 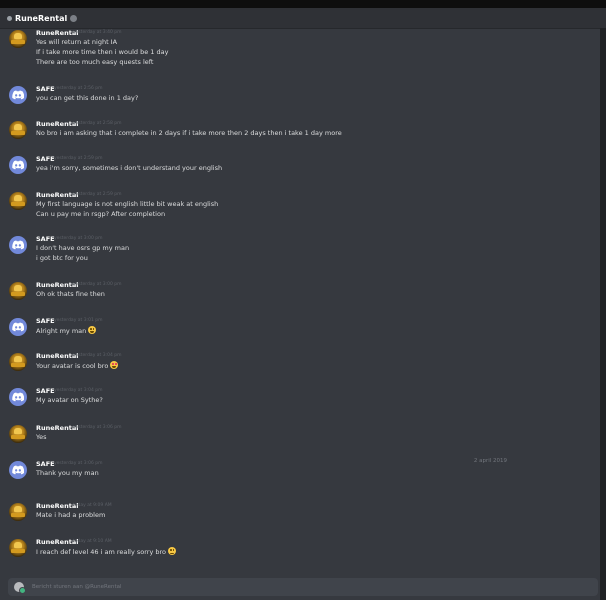 What do you see at coordinates (300, 337) in the screenshot?
I see `message-group: SAFE yesterday at 3:01 pm Alright my man` at bounding box center [300, 337].